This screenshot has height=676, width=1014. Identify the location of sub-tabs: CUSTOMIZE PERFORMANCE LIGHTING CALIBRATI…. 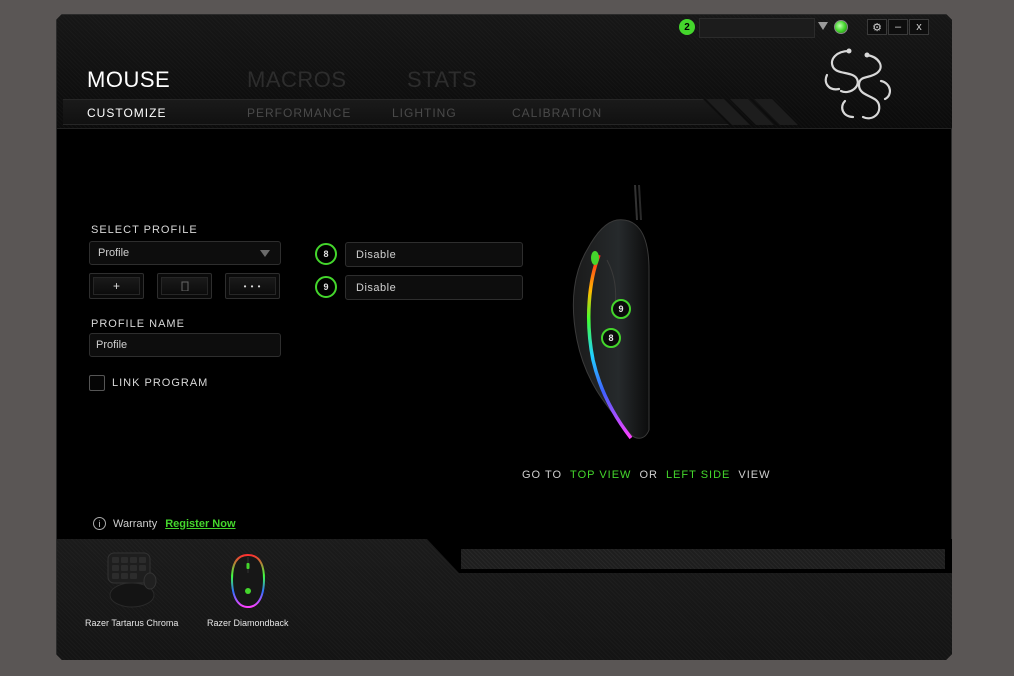
(379, 113).